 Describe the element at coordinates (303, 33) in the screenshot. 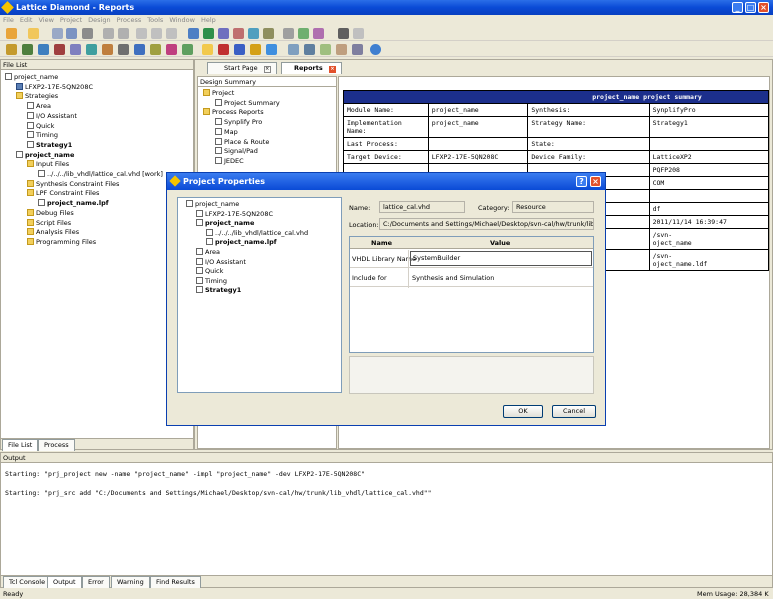

I see `grid-icon` at that location.